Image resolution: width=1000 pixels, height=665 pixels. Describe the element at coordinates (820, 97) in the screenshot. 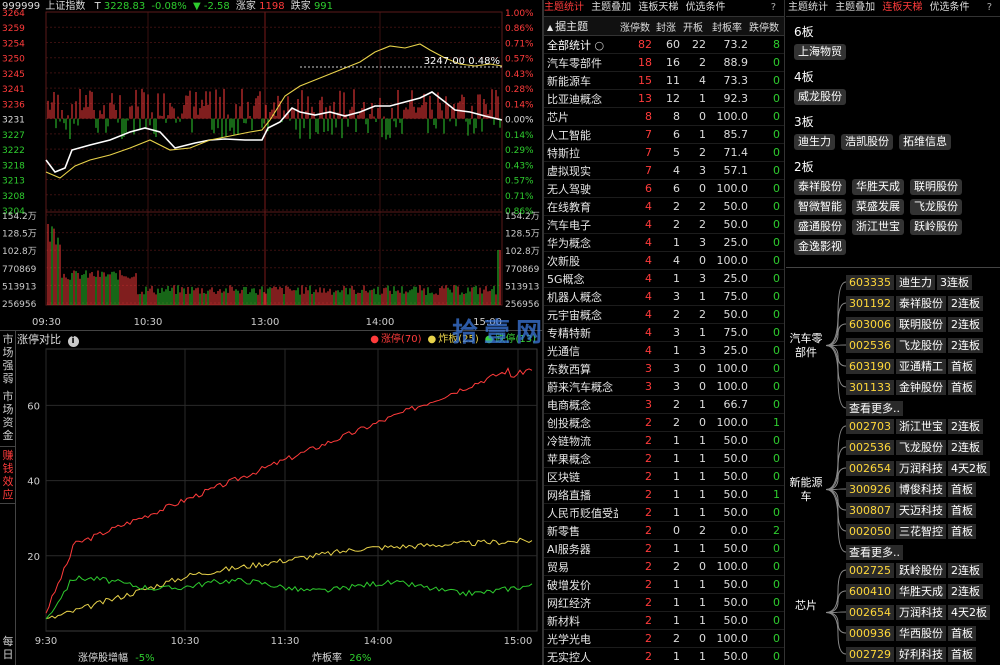

I see `ladder-stock-tag: 威龙股份` at that location.